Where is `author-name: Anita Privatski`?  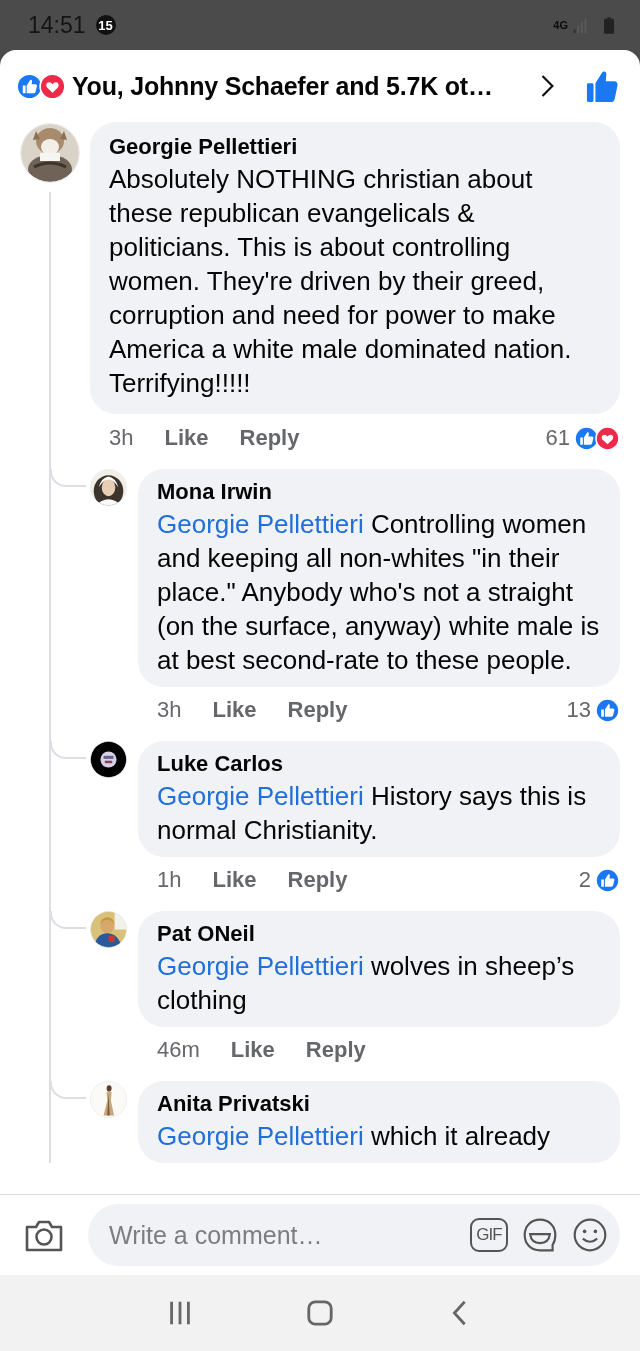
author-name: Anita Privatski is located at coordinates (381, 1103).